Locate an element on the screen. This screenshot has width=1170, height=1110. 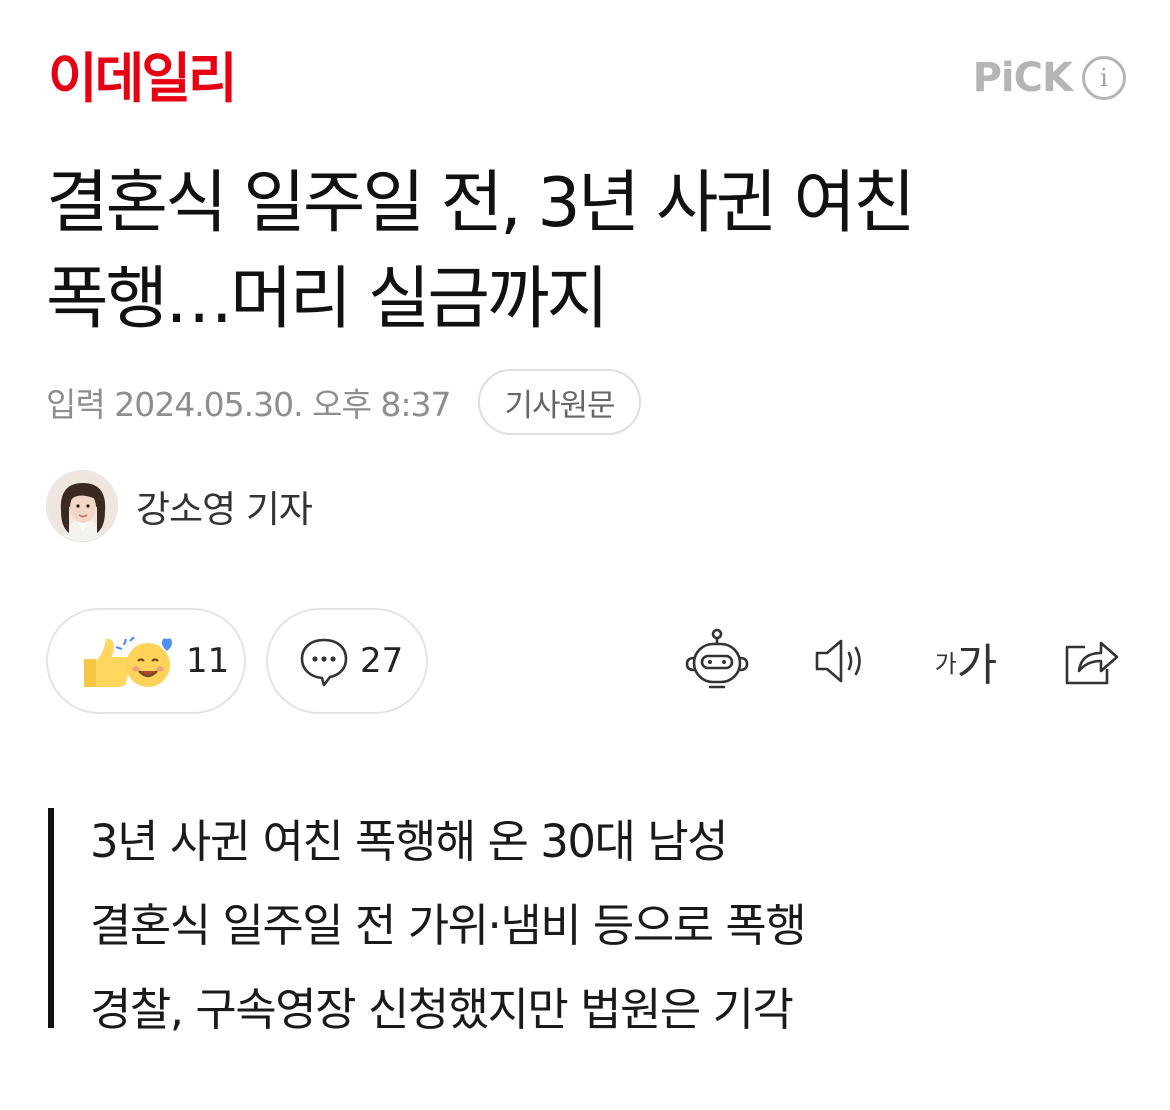
robot-icon is located at coordinates (717, 658).